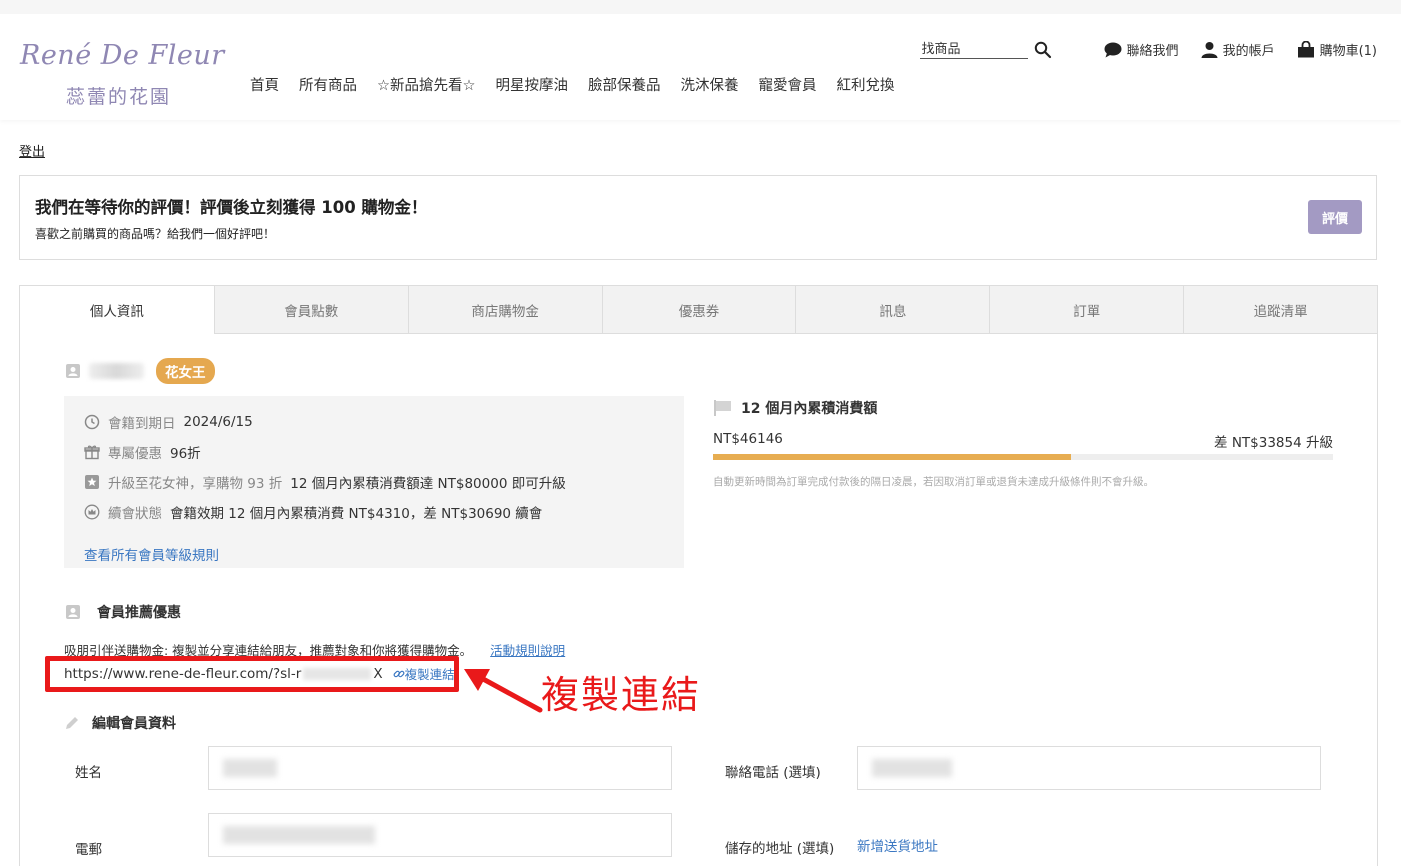  Describe the element at coordinates (134, 724) in the screenshot. I see `edit-profile-title-text: 編輯會員資料` at that location.